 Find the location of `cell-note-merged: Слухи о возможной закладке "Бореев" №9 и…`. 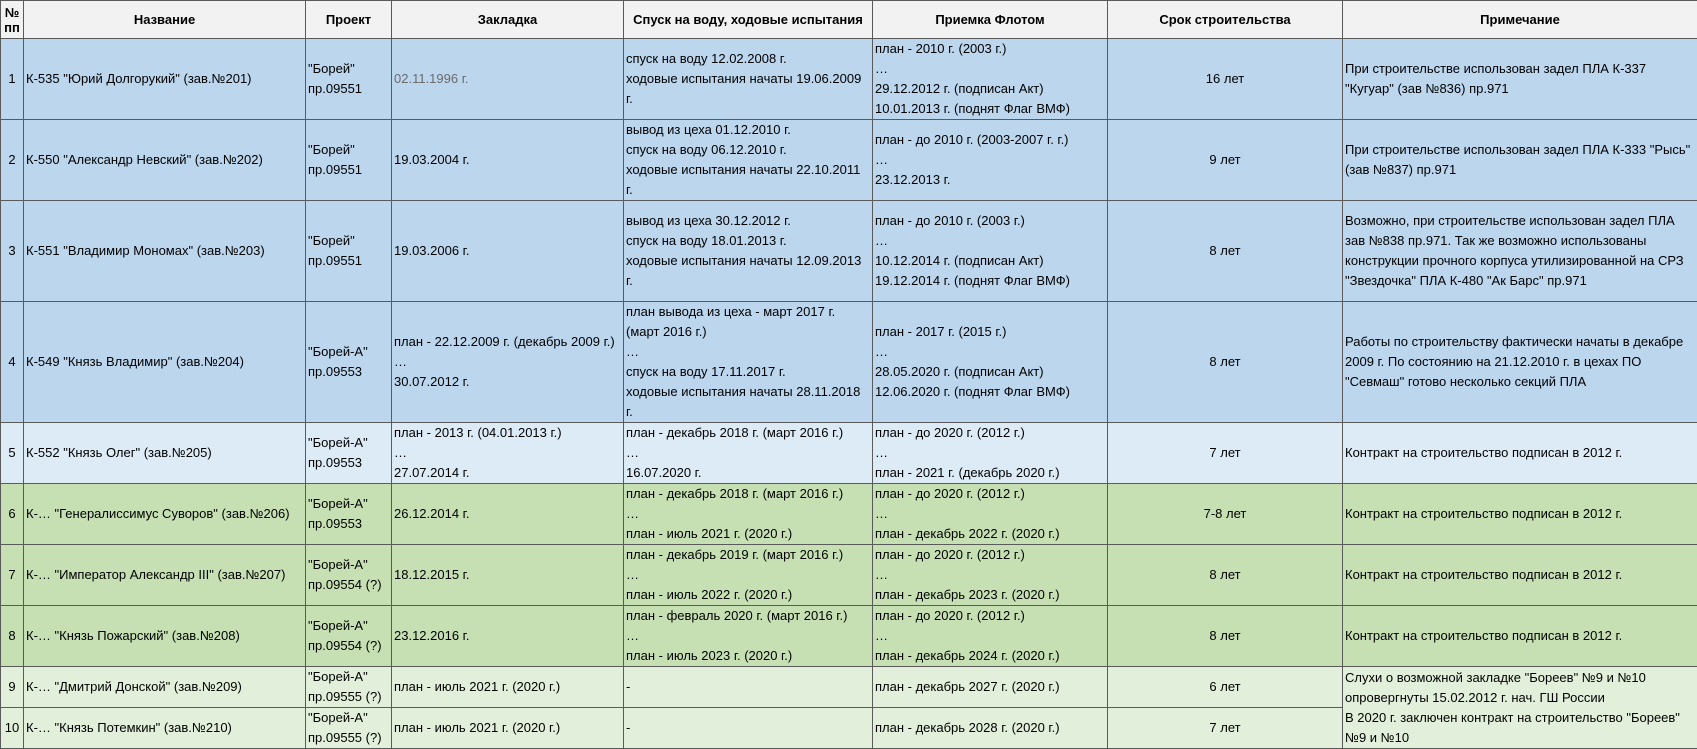

cell-note-merged: Слухи о возможной закладке "Бореев" №9 и… is located at coordinates (1520, 708).